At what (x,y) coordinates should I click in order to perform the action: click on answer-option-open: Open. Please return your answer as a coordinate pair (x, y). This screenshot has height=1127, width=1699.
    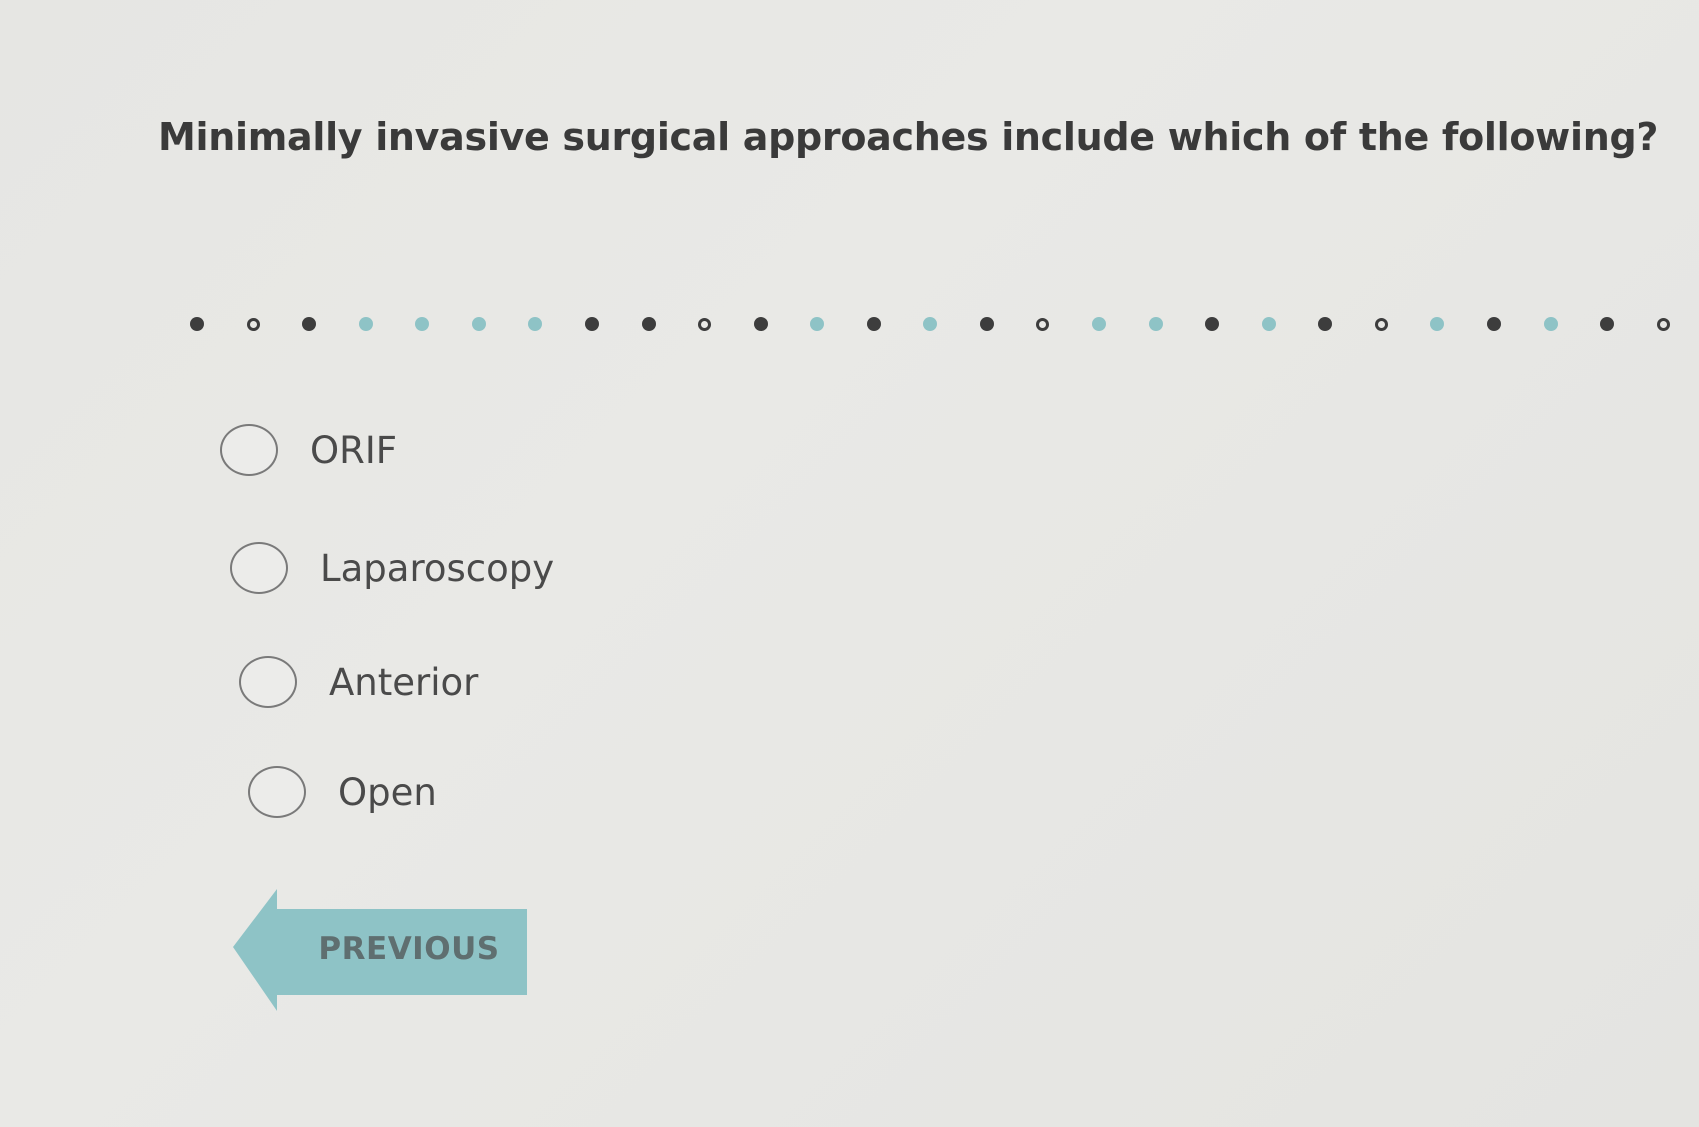
    Looking at the image, I should click on (342, 792).